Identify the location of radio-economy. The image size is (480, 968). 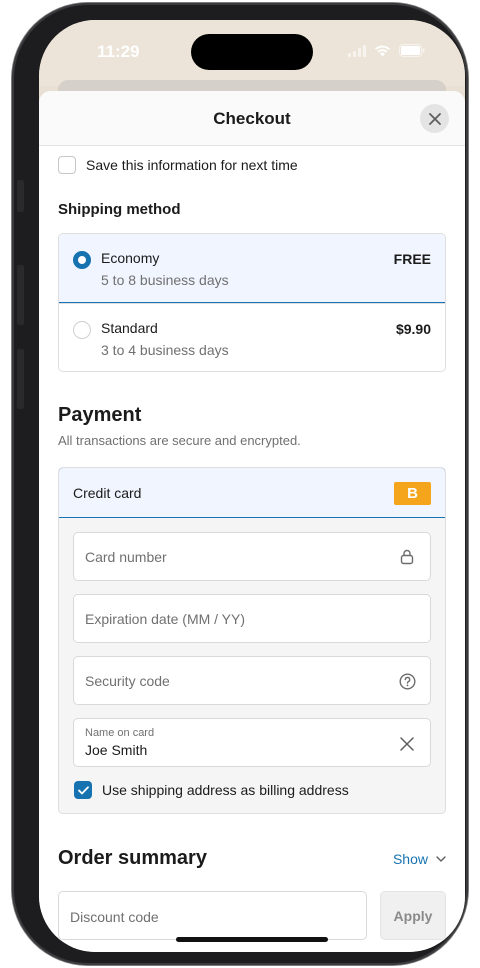
(82, 260).